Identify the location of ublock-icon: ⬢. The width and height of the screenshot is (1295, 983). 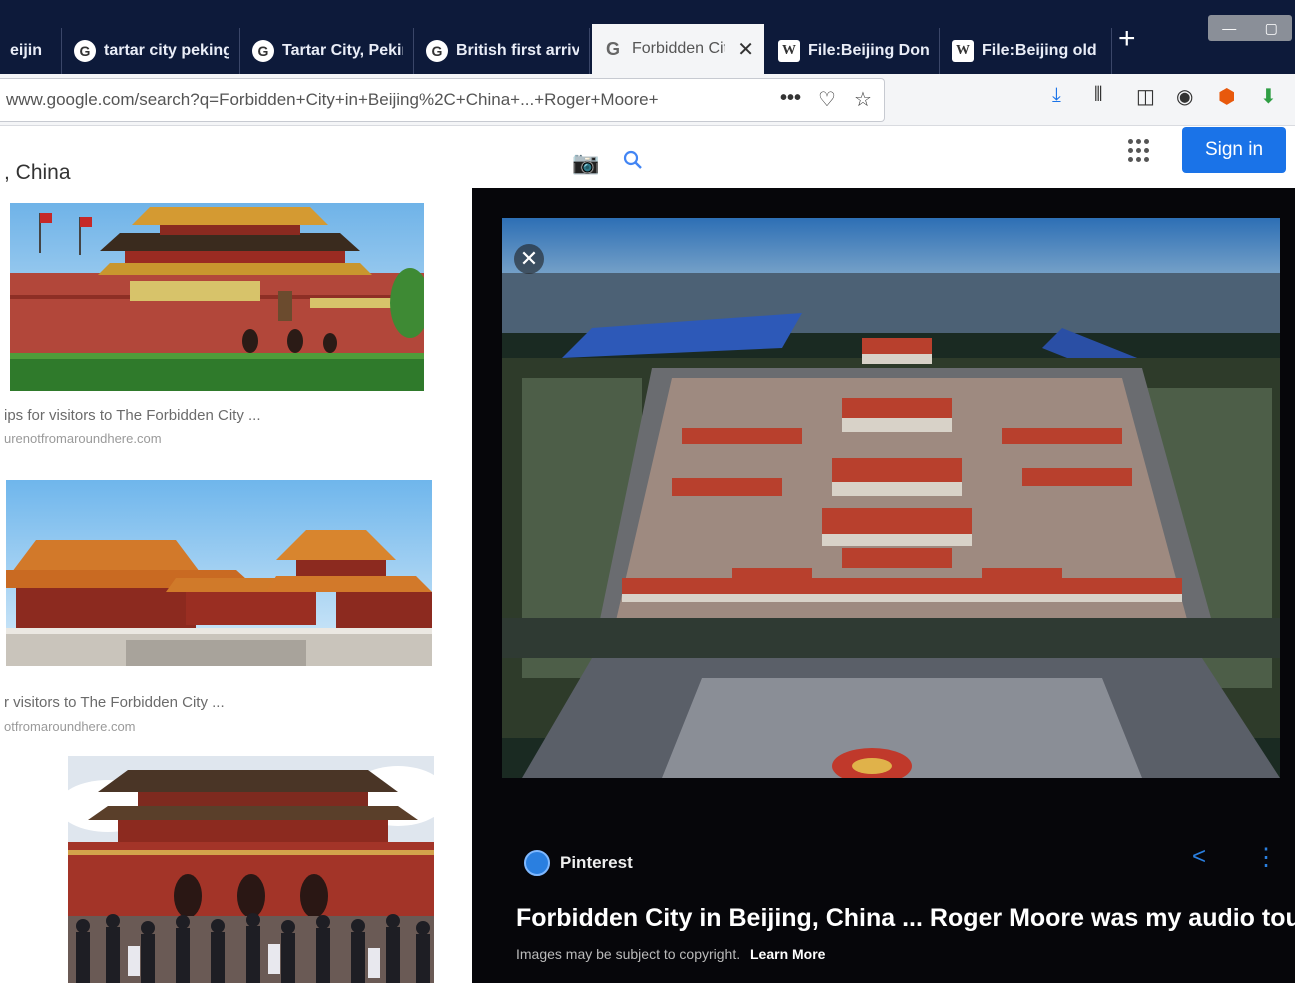
(1226, 96).